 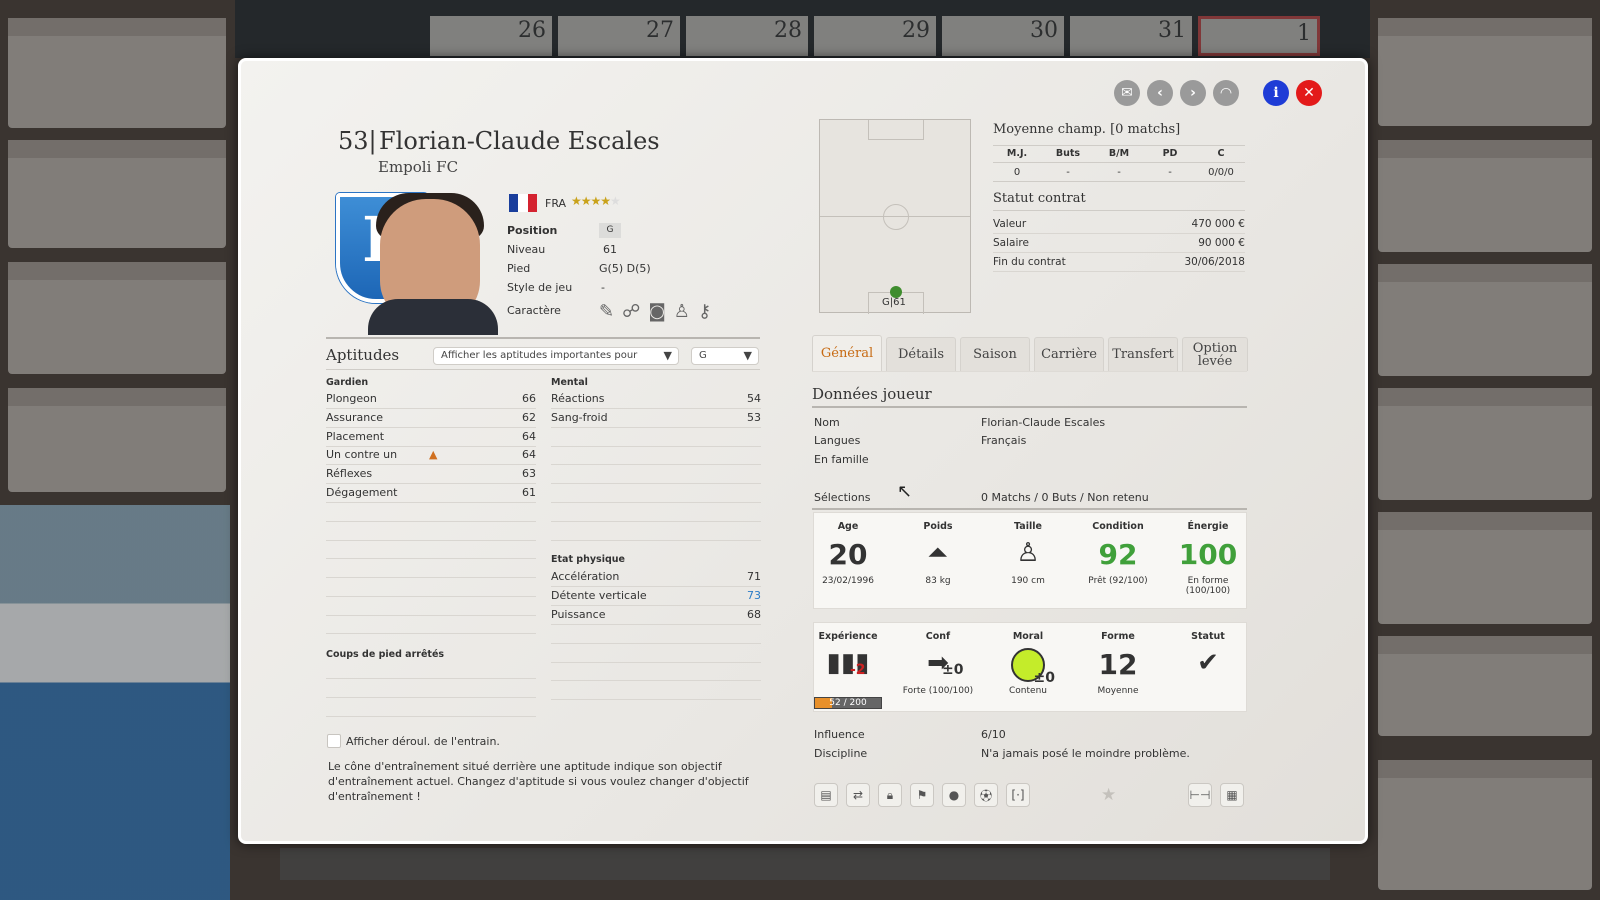 What do you see at coordinates (543, 338) in the screenshot?
I see `divider` at bounding box center [543, 338].